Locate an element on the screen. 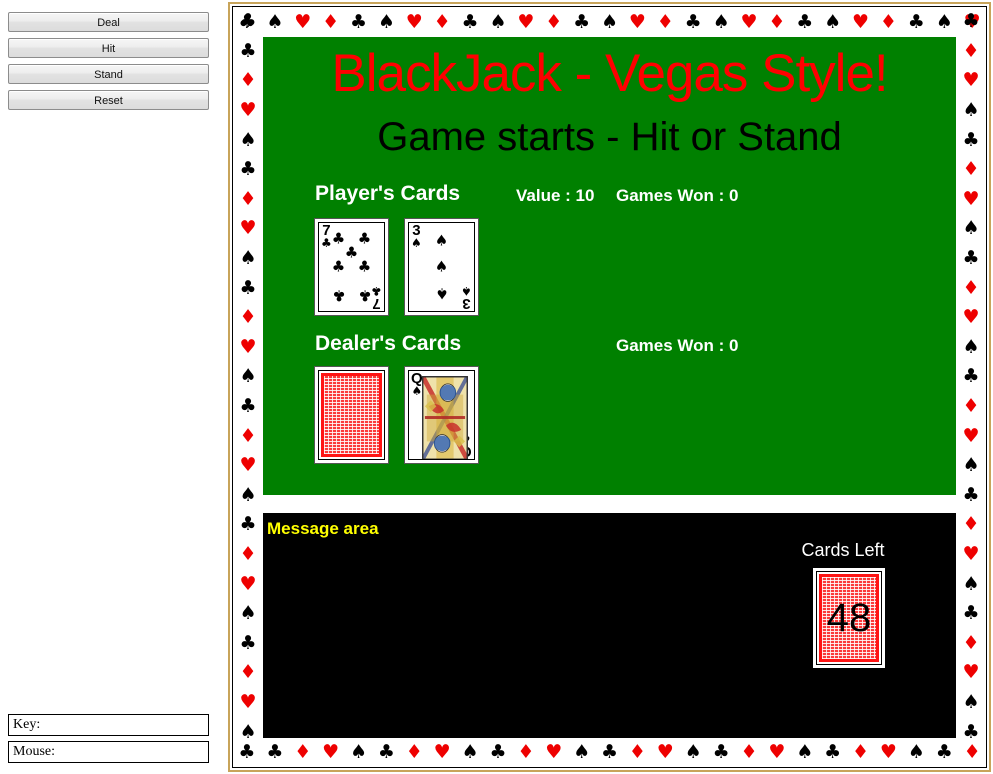  key-status-field: Key: is located at coordinates (108, 725).